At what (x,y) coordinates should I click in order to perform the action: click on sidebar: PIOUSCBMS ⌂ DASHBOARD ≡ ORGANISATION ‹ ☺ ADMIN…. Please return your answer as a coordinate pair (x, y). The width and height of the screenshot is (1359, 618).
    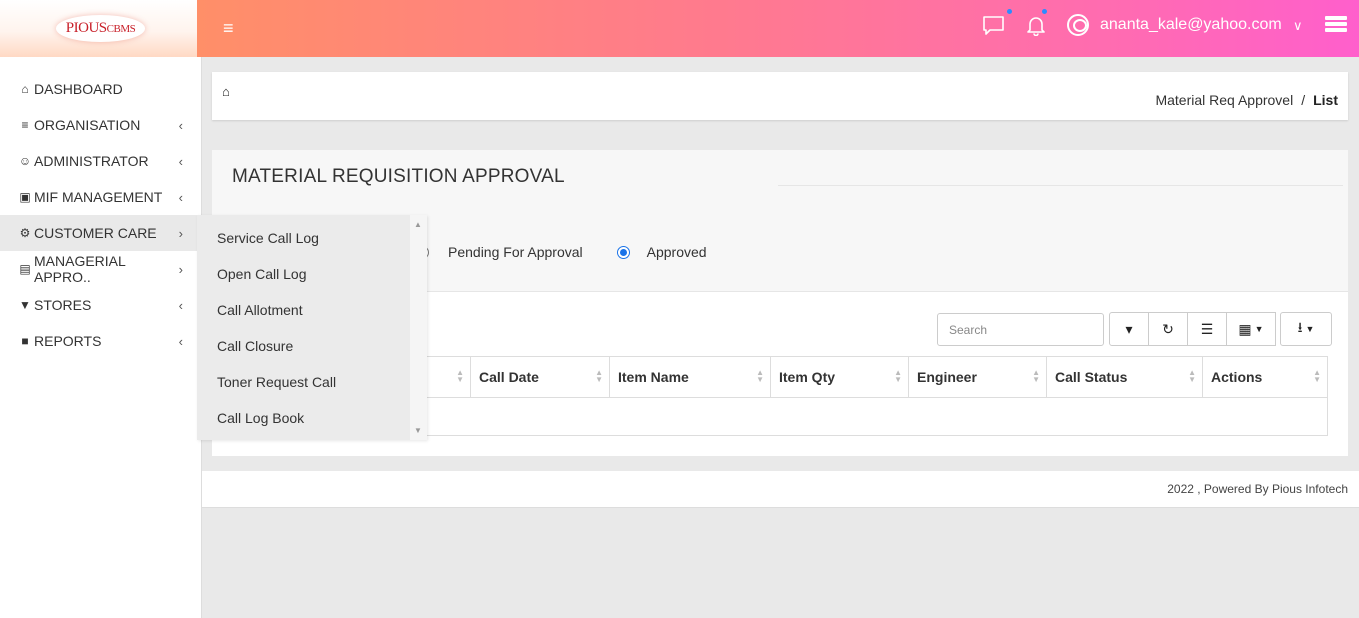
    Looking at the image, I should click on (101, 309).